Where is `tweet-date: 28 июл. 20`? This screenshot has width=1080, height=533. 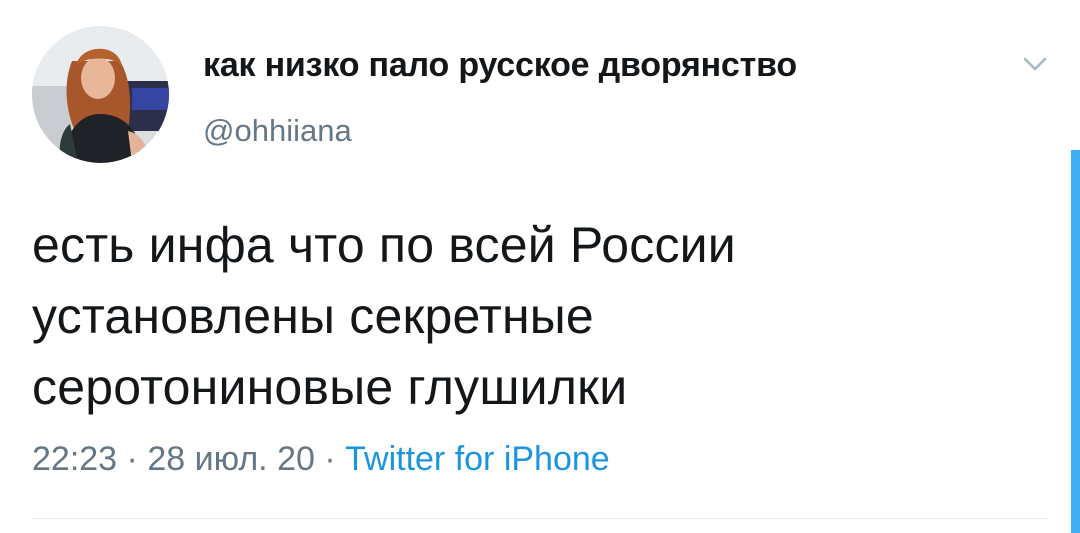
tweet-date: 28 июл. 20 is located at coordinates (231, 459).